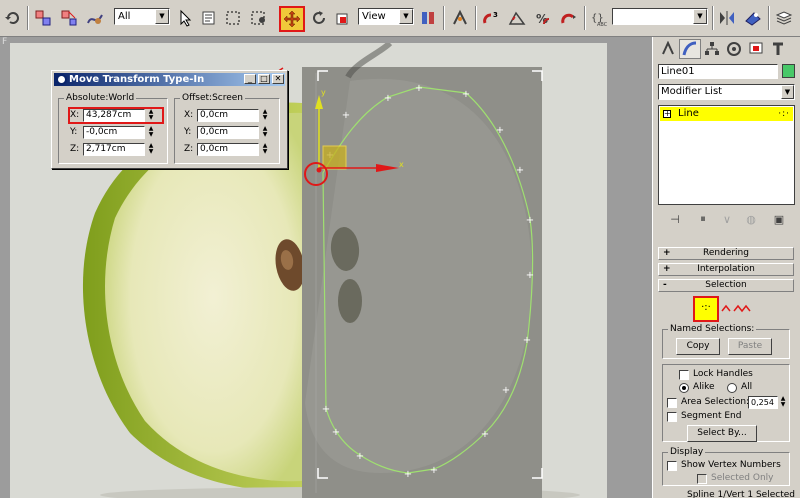 Image resolution: width=800 pixels, height=498 pixels. I want to click on off-z-field: 0,0cm, so click(228, 149).